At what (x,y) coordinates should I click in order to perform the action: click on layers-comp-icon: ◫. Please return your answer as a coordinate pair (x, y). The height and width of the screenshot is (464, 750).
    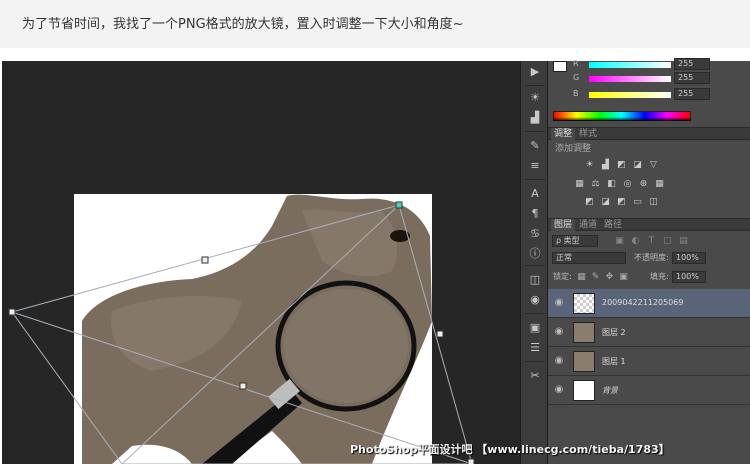
    Looking at the image, I should click on (535, 280).